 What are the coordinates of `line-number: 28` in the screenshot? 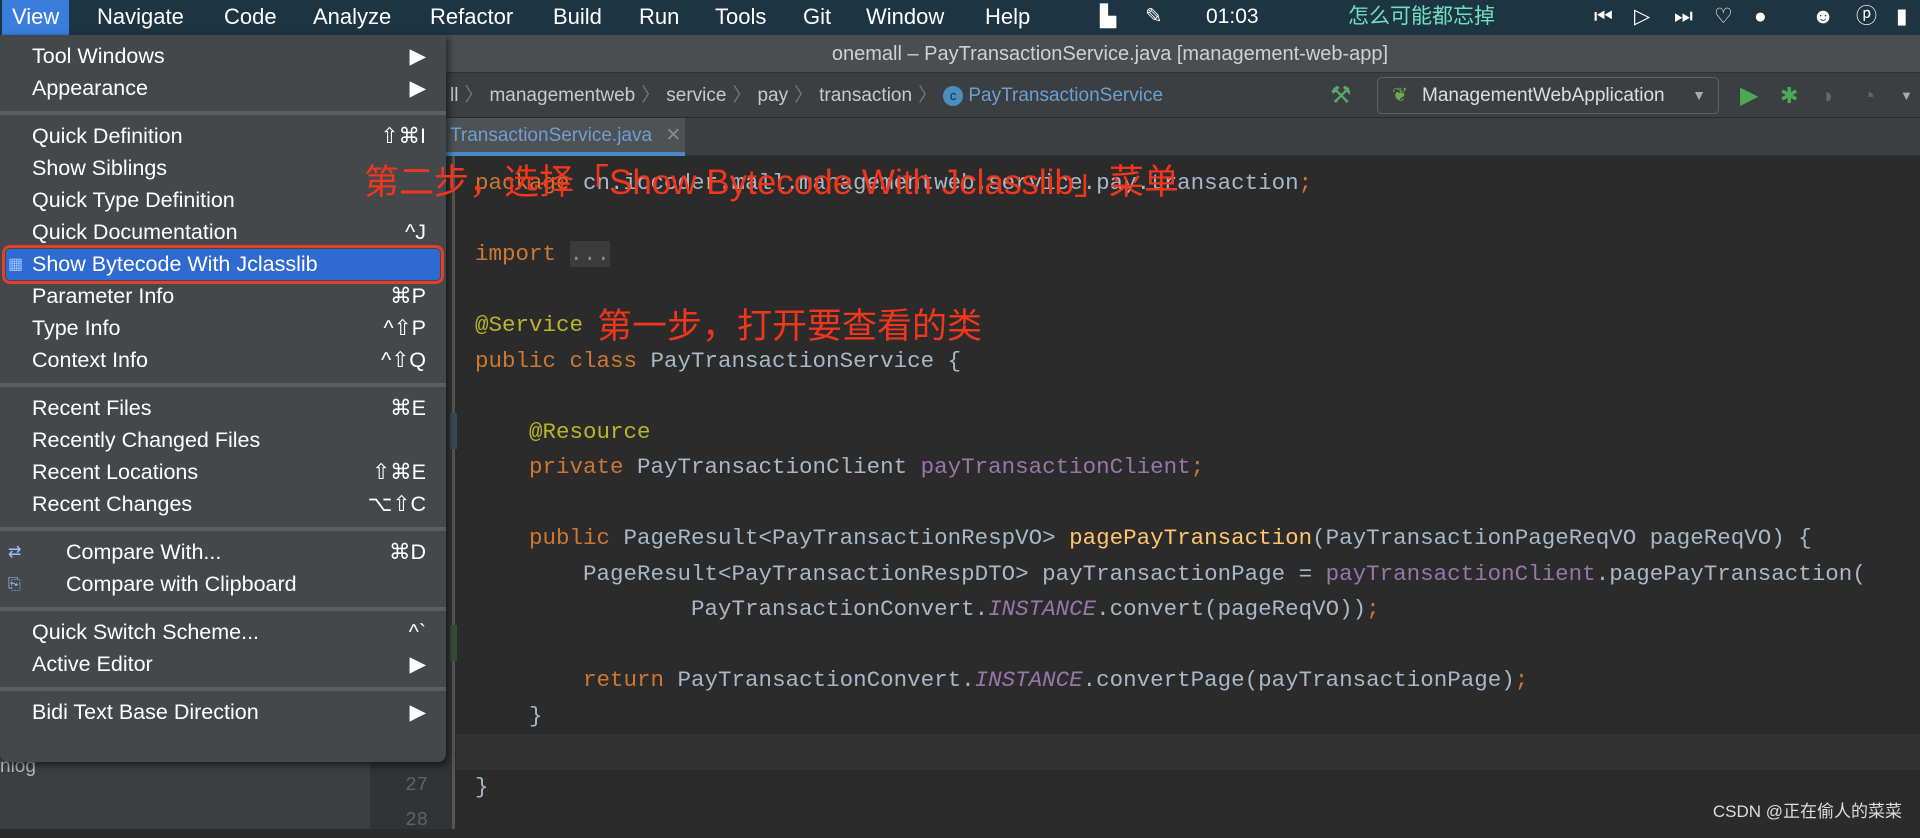 It's located at (416, 820).